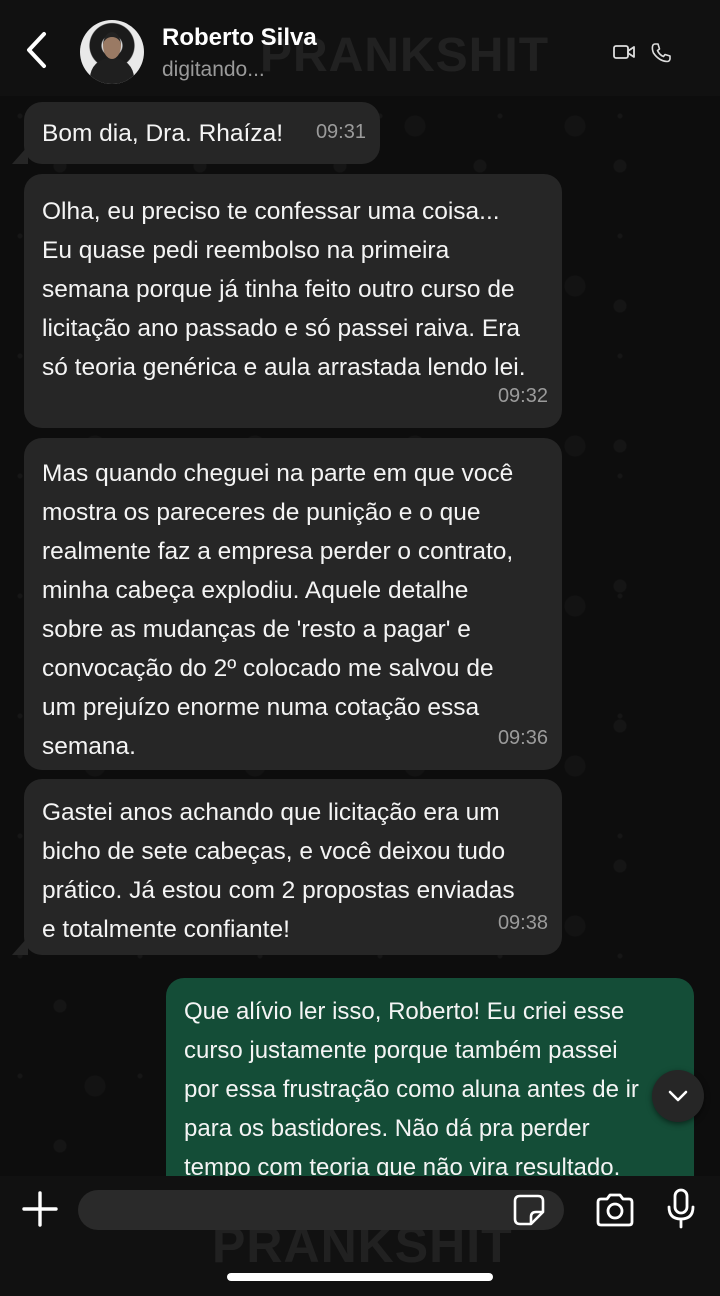  I want to click on avatar, so click(112, 52).